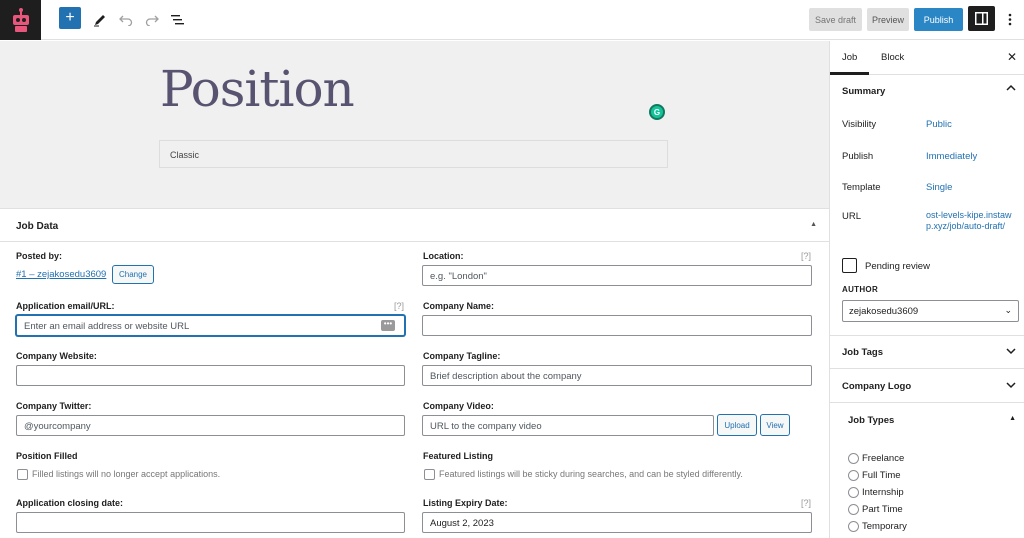  Describe the element at coordinates (257, 89) in the screenshot. I see `post-title: Position` at that location.